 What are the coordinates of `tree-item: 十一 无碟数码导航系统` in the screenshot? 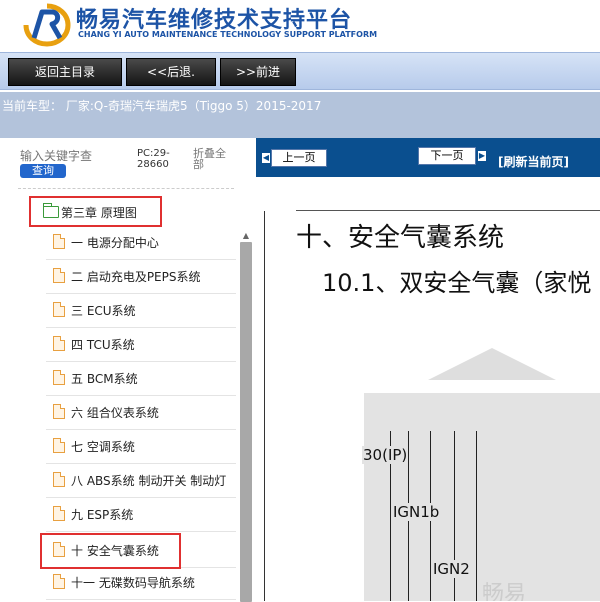 It's located at (141, 583).